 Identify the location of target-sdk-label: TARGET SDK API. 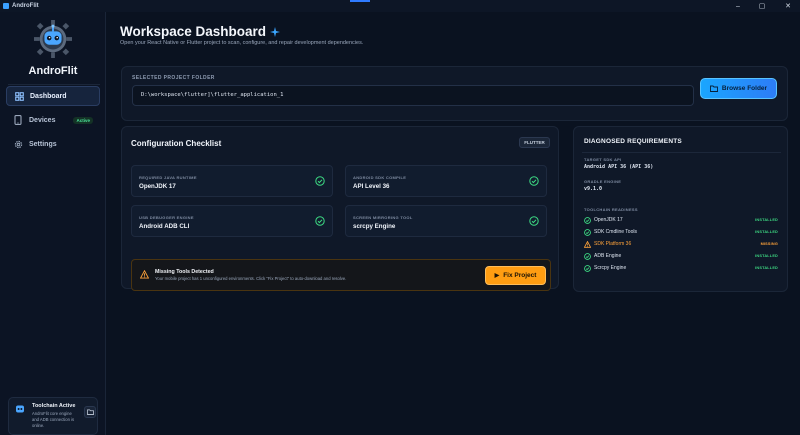
(603, 159).